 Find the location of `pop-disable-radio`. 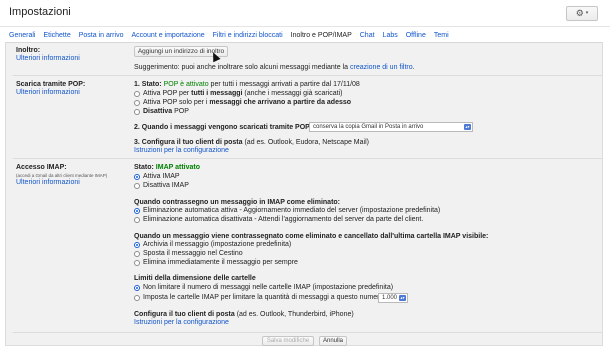

pop-disable-radio is located at coordinates (137, 112).